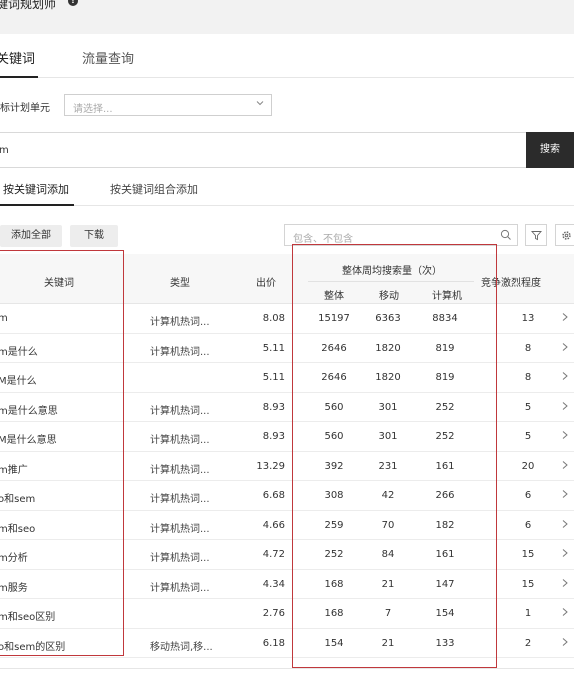 This screenshot has height=682, width=574. Describe the element at coordinates (287, 319) in the screenshot. I see `table-row: m 计算机热词... 8.08 15197 6363 8834 13` at that location.